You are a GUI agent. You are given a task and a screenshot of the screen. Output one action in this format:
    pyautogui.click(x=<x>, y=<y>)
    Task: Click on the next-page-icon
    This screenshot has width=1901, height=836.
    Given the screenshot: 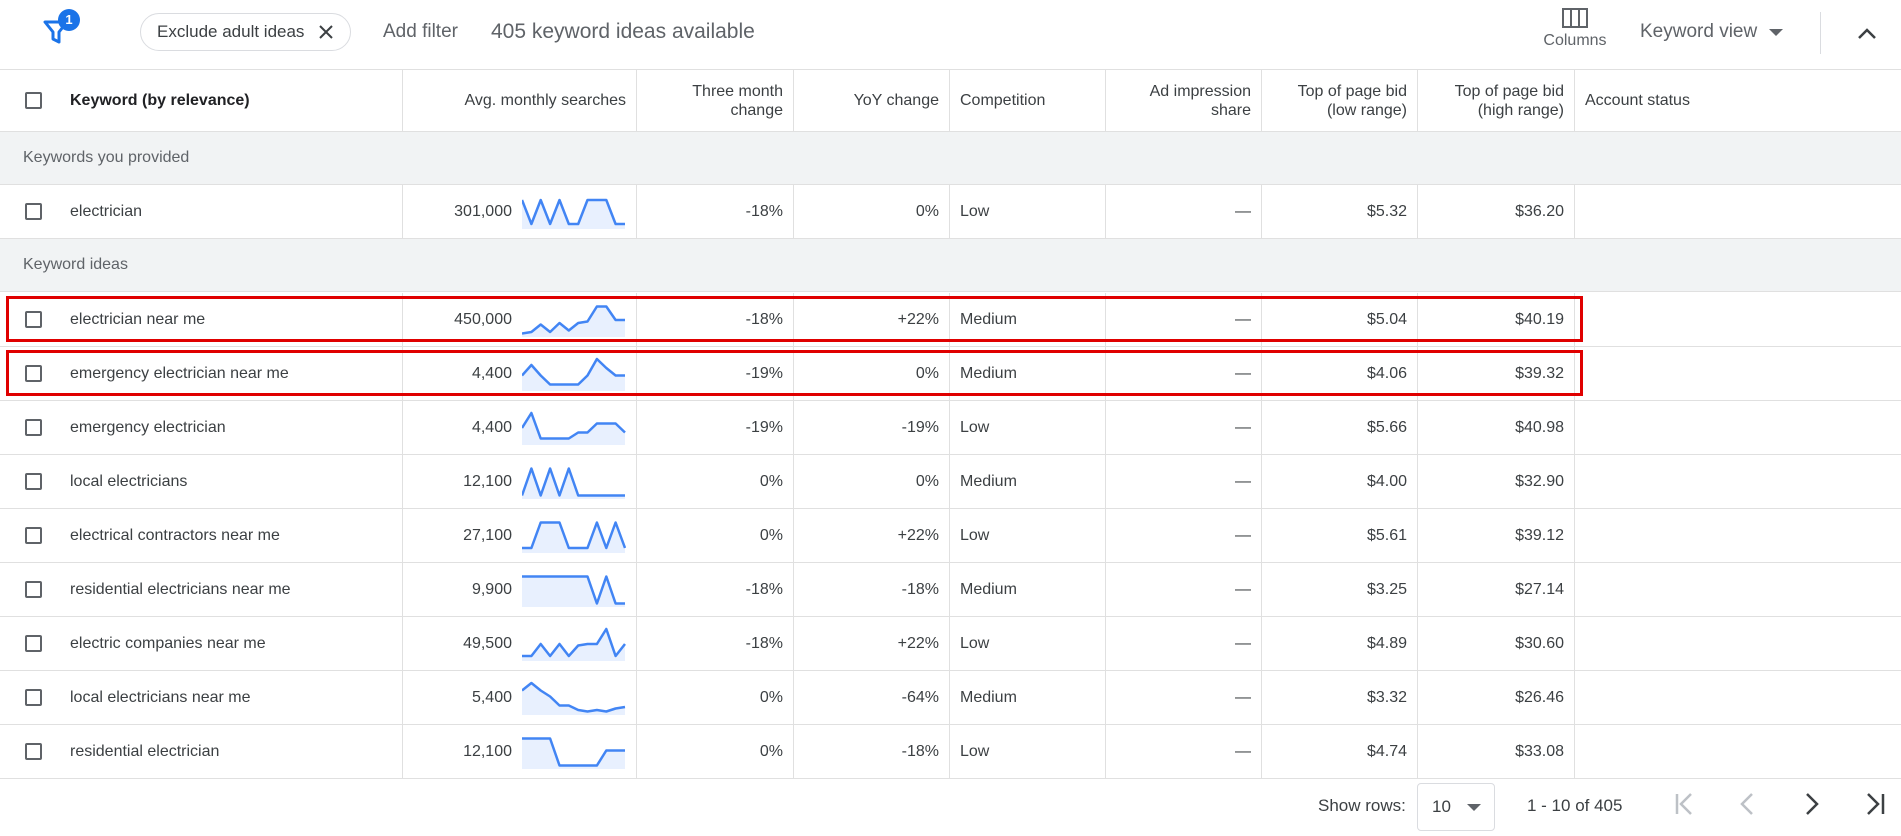 What is the action you would take?
    pyautogui.click(x=1811, y=804)
    